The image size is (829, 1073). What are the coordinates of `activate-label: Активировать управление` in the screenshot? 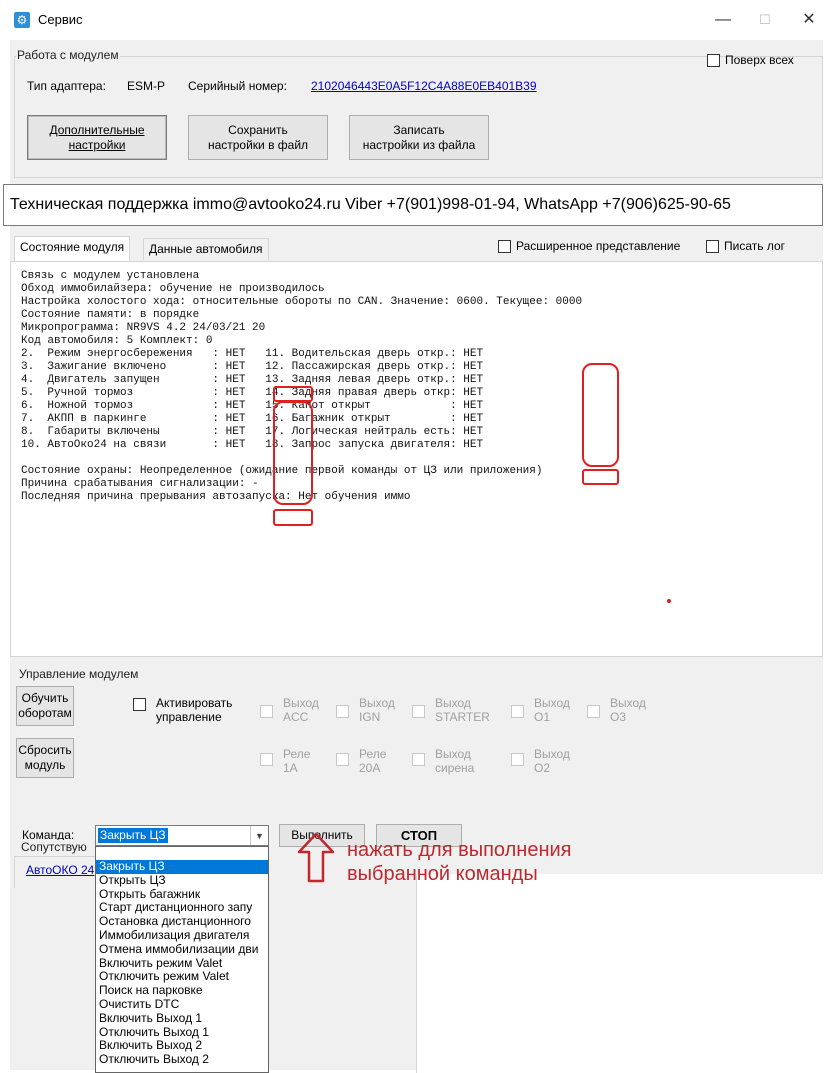 It's located at (194, 710).